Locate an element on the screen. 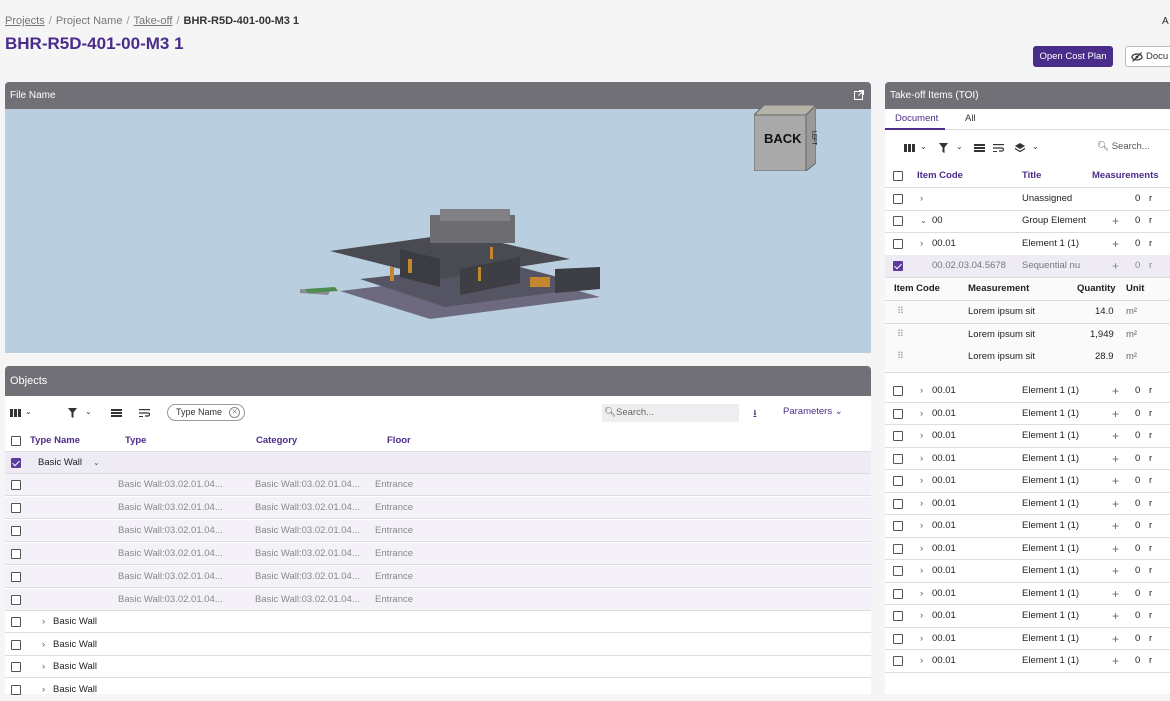 The image size is (1170, 701). table-row: › Unassigned 0 r is located at coordinates (1027, 199).